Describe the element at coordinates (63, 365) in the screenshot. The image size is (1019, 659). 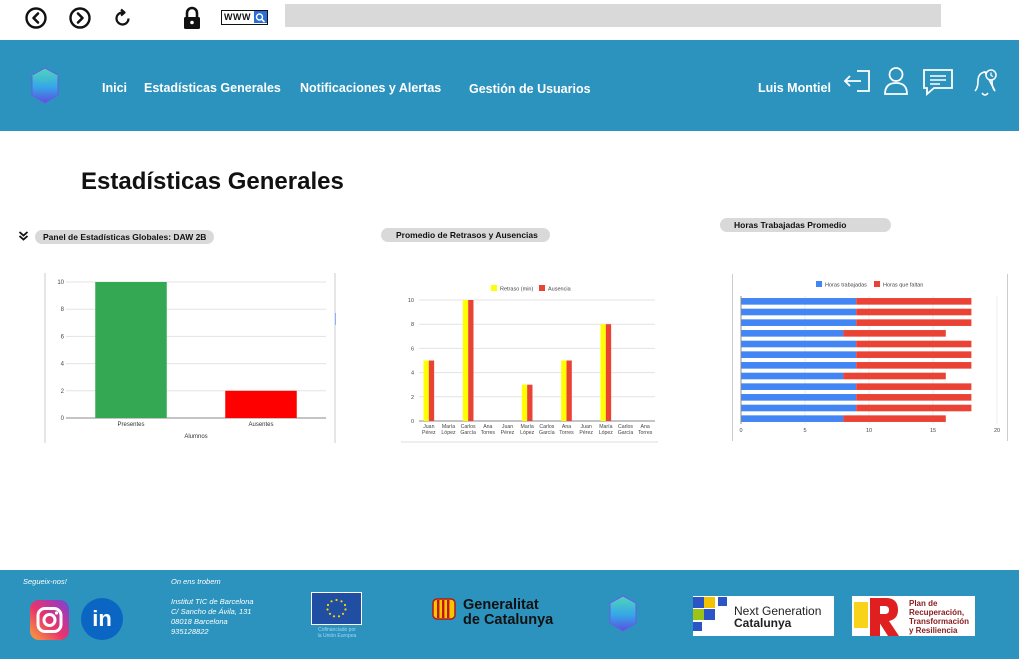
I see `y-tick-label: 4` at that location.